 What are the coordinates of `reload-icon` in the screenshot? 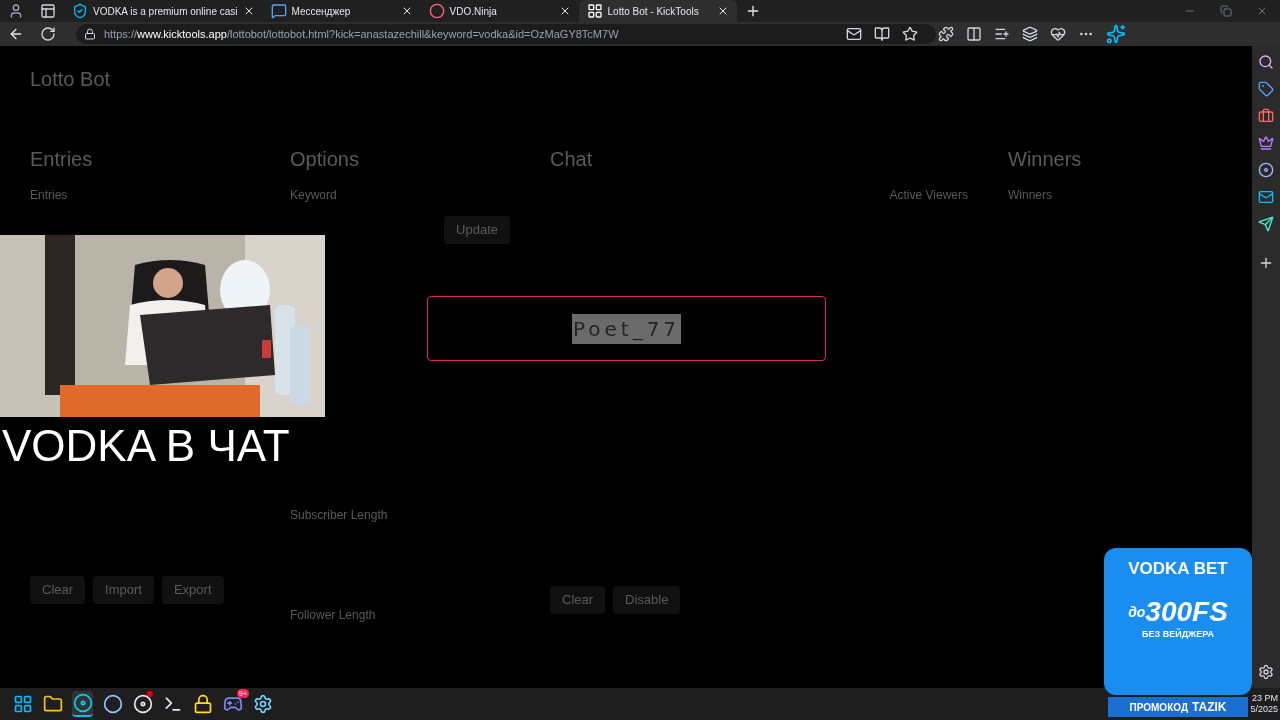 It's located at (48, 34).